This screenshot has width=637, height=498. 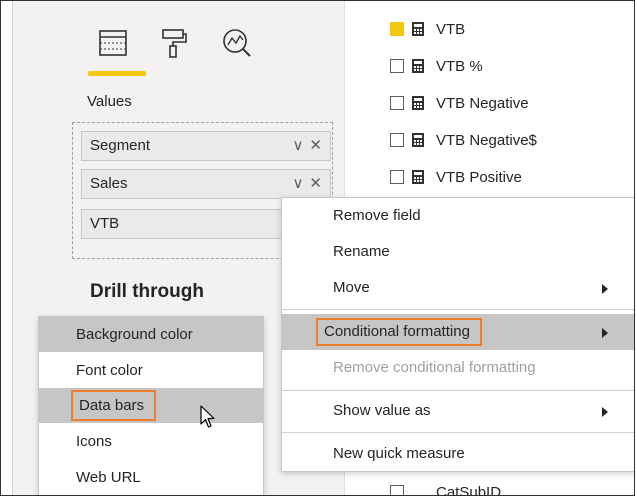 I want to click on field-item-vtb-percent: VTB %, so click(x=436, y=66).